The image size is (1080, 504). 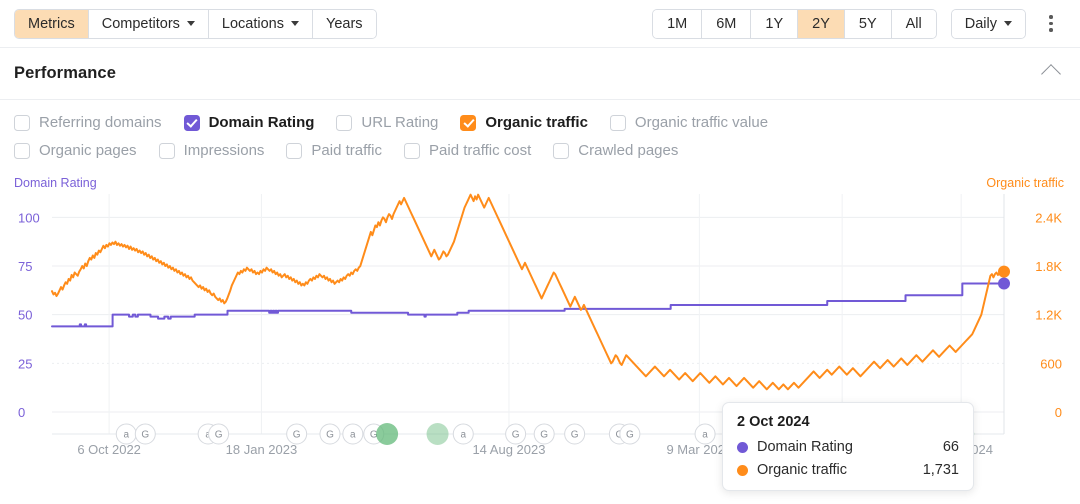 I want to click on metric-label: Organic pages, so click(x=88, y=150).